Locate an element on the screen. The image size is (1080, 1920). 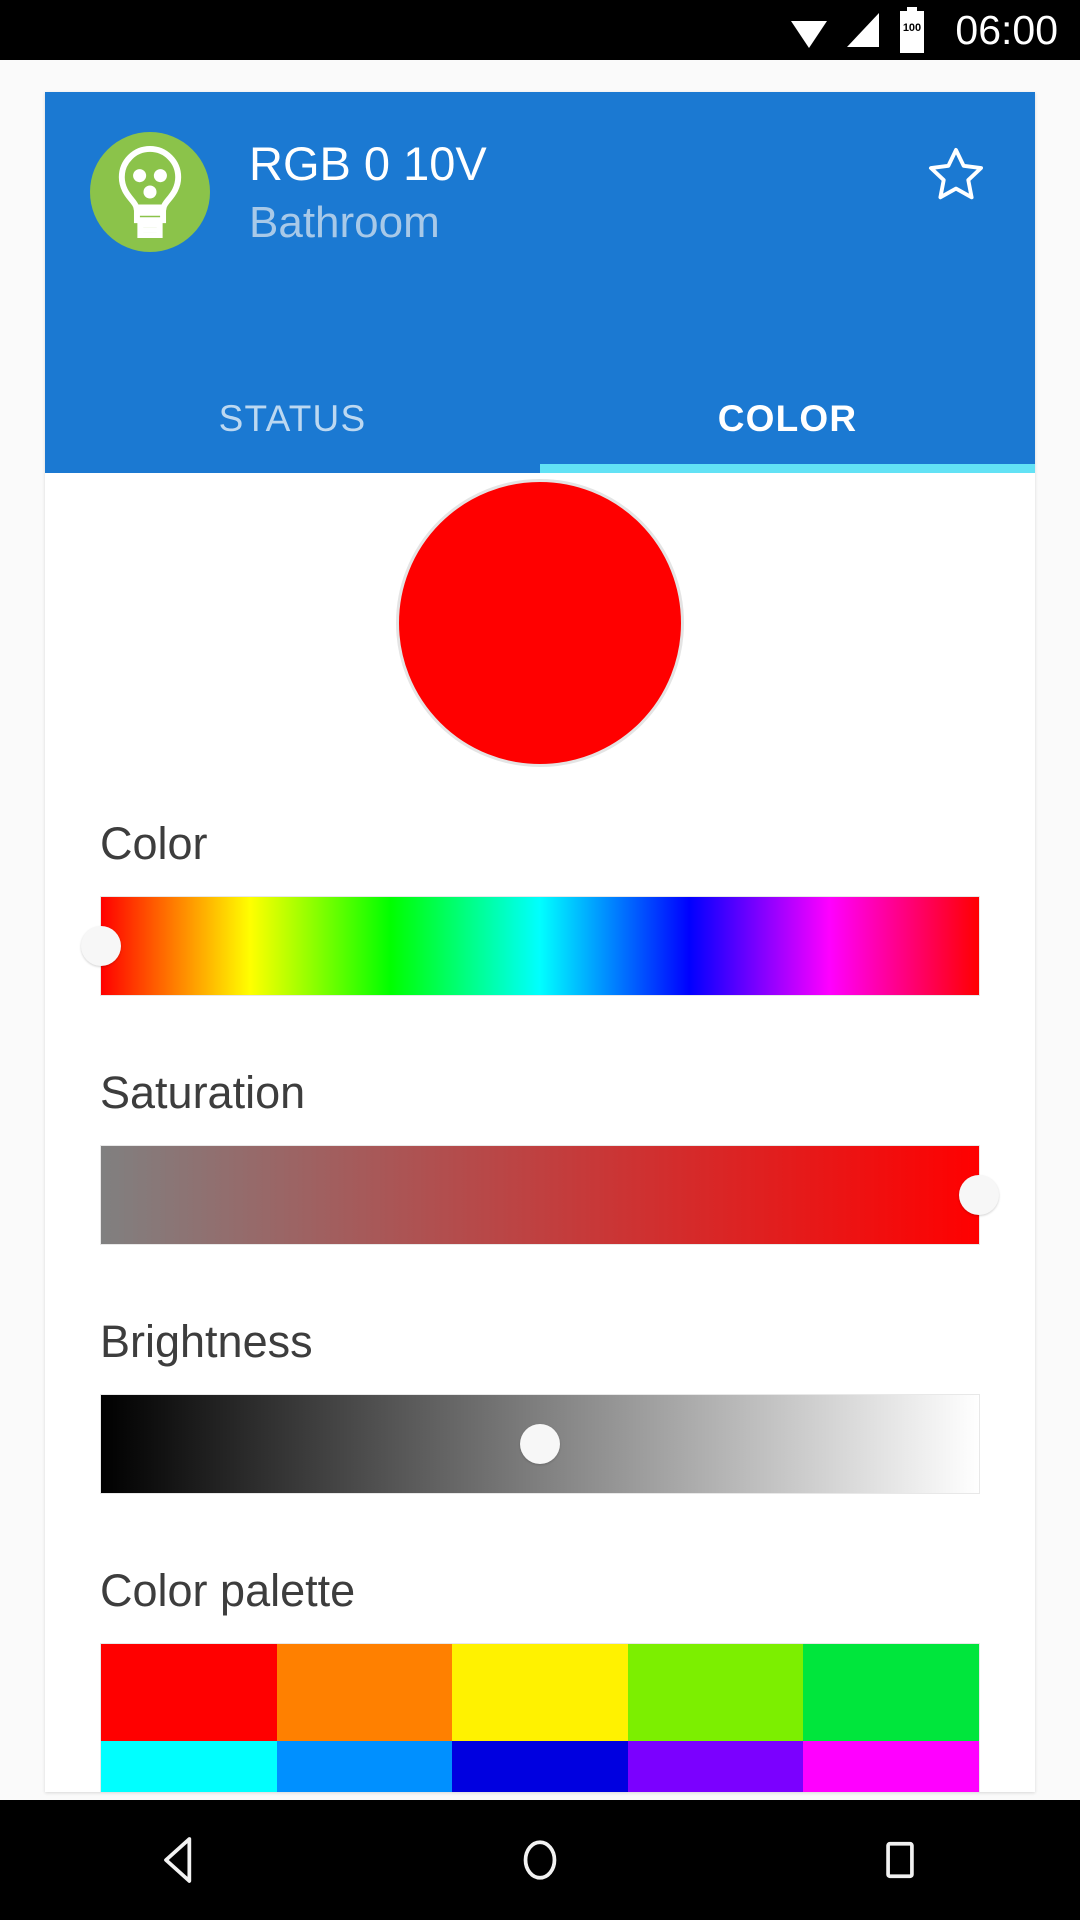
room-name: Bathroom is located at coordinates (344, 223).